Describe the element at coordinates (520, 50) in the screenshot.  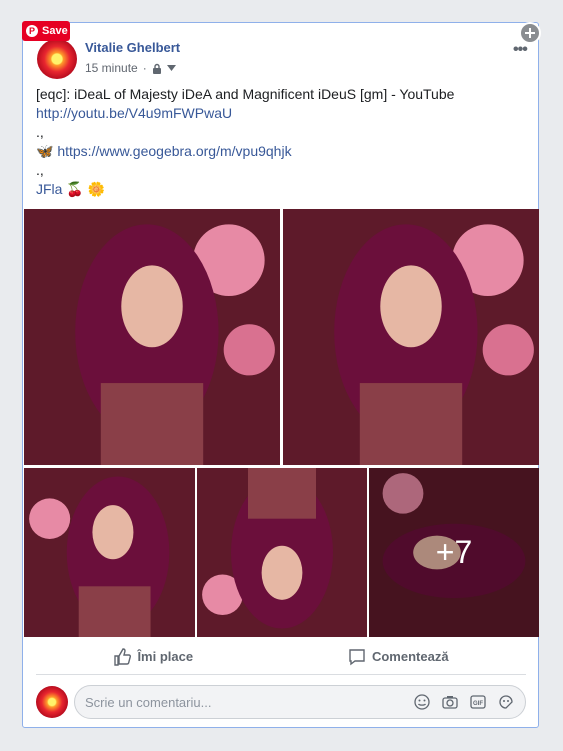
I see `more-options-icon: •••` at that location.